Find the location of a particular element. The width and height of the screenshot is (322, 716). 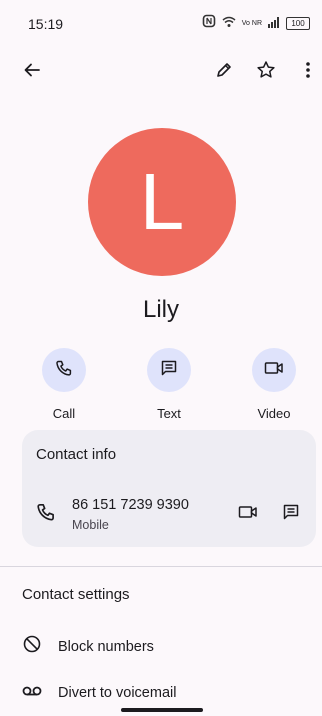

signal-icon is located at coordinates (274, 24).